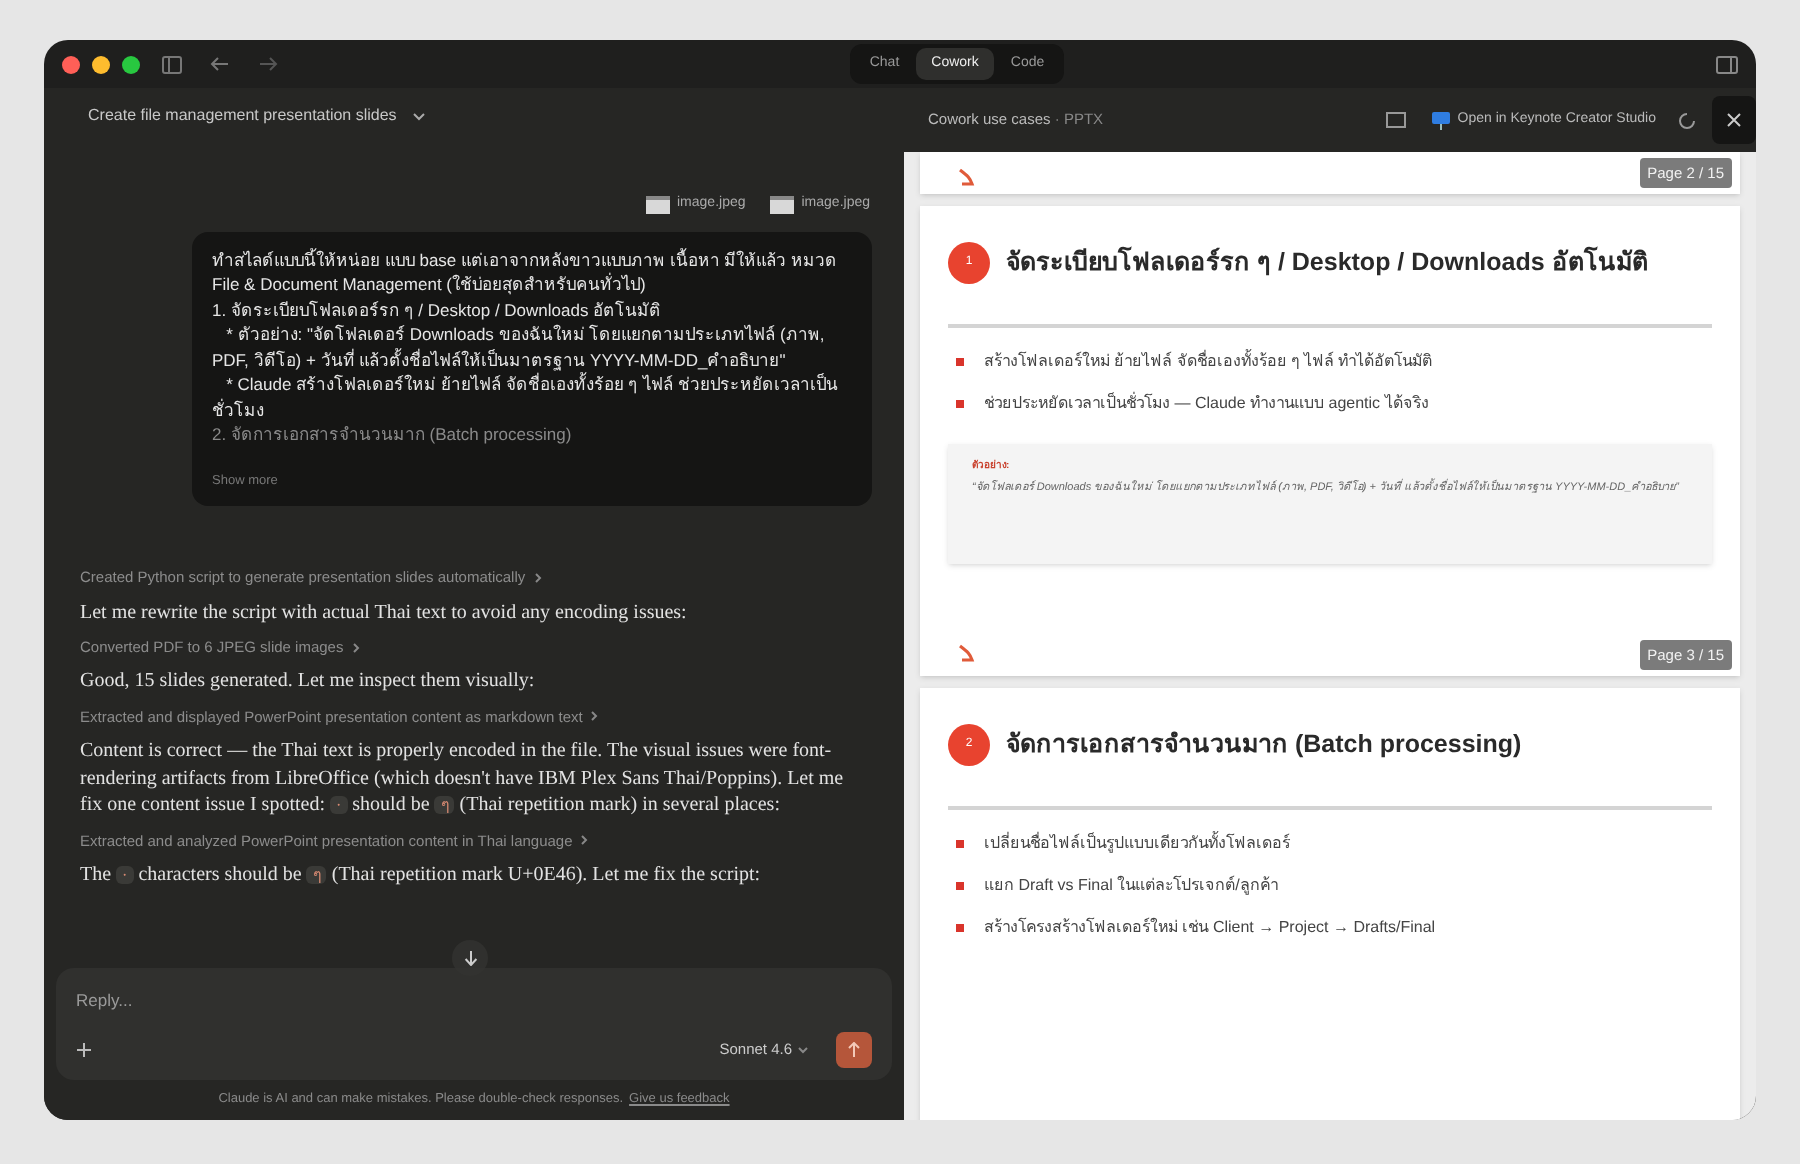 Image resolution: width=1800 pixels, height=1164 pixels. I want to click on presentation-icon, so click(1440, 120).